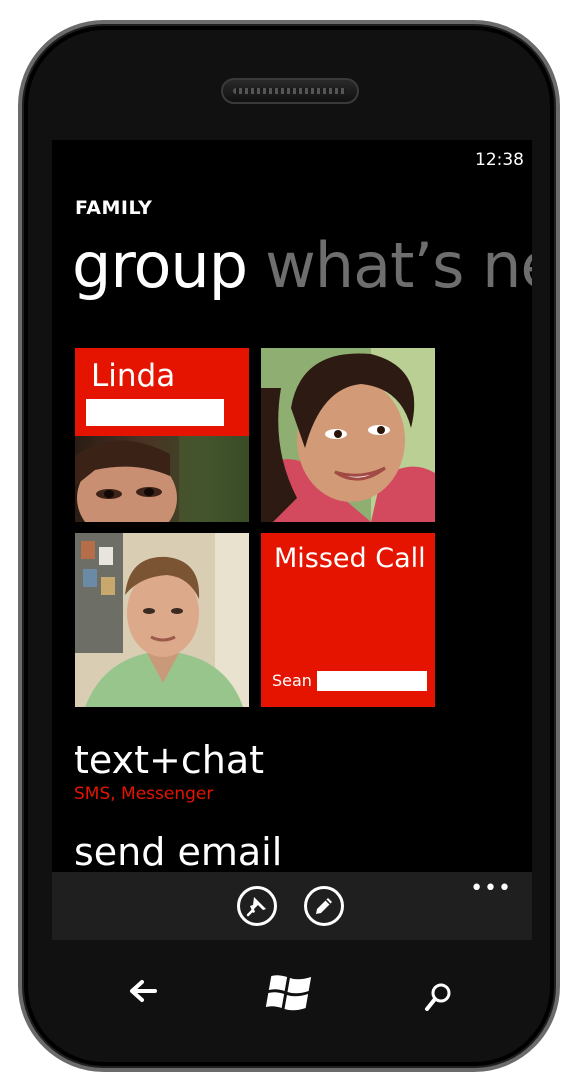 The height and width of the screenshot is (1088, 580). What do you see at coordinates (350, 558) in the screenshot?
I see `missed-call-title: Missed Call` at bounding box center [350, 558].